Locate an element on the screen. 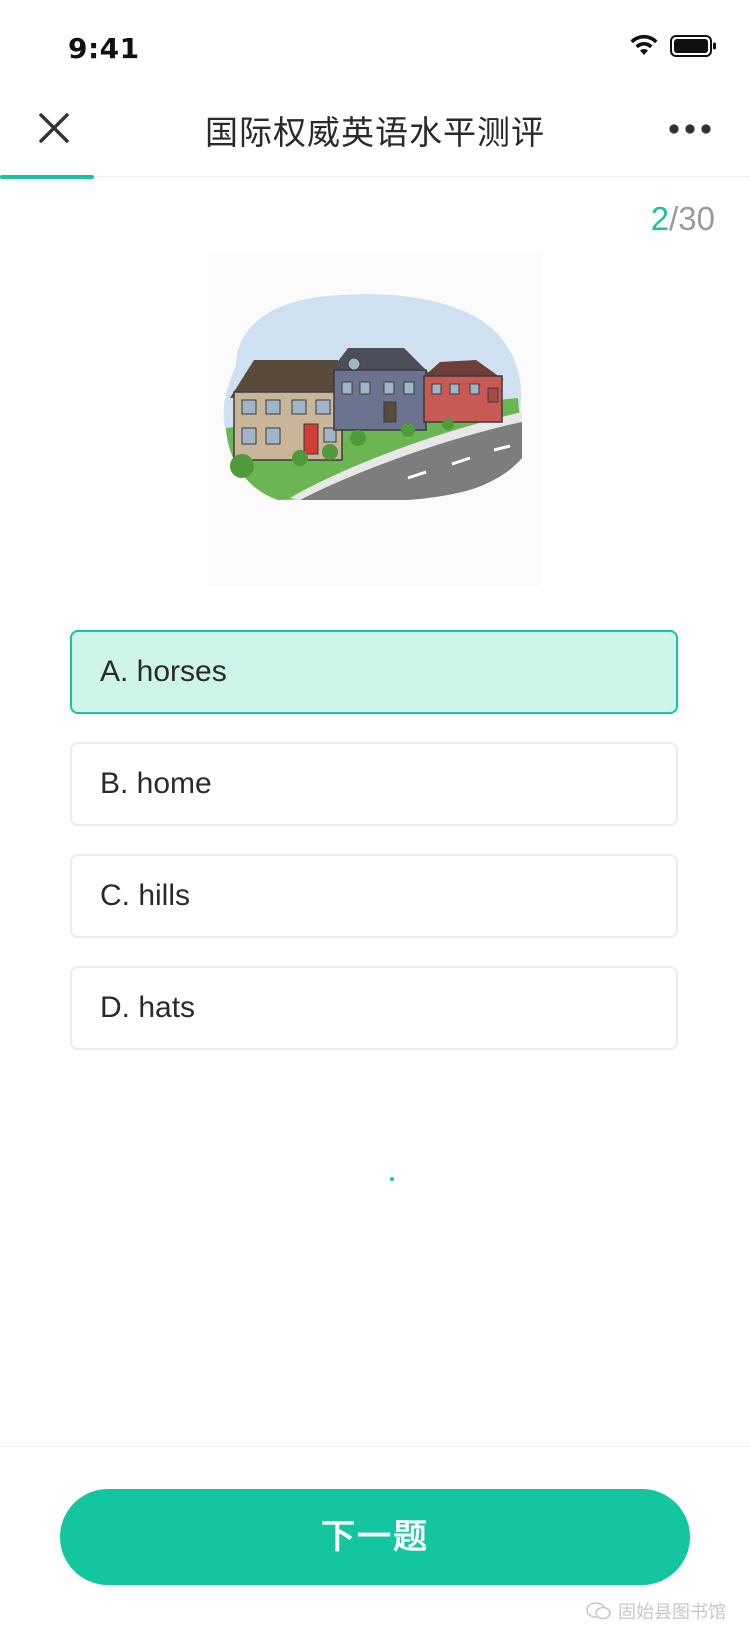 The image size is (750, 1625). question-counter: 2/30 is located at coordinates (683, 219).